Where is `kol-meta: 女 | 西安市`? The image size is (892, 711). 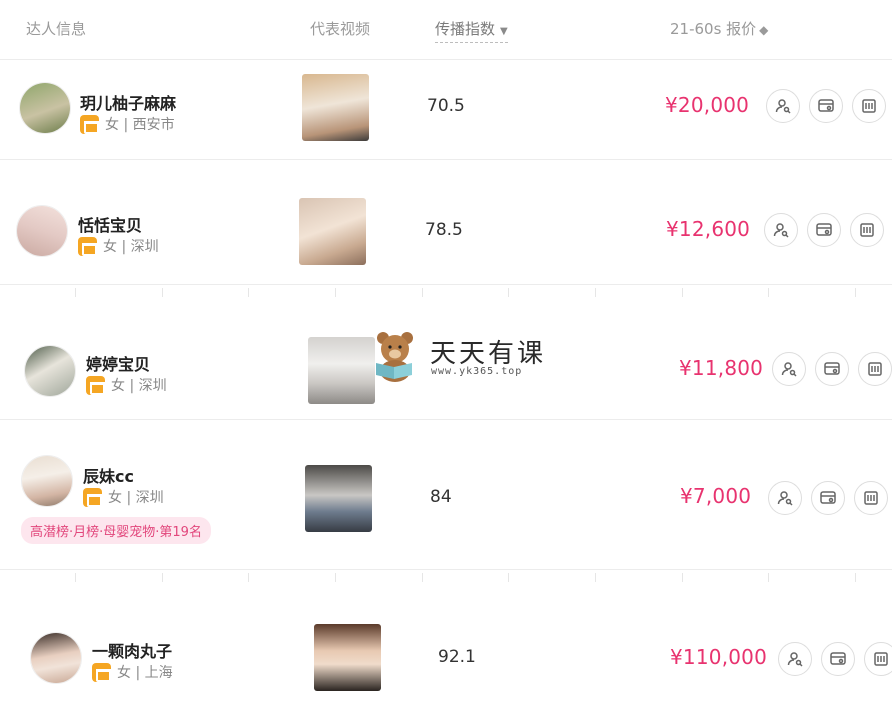
kol-meta: 女 | 西安市 is located at coordinates (127, 124).